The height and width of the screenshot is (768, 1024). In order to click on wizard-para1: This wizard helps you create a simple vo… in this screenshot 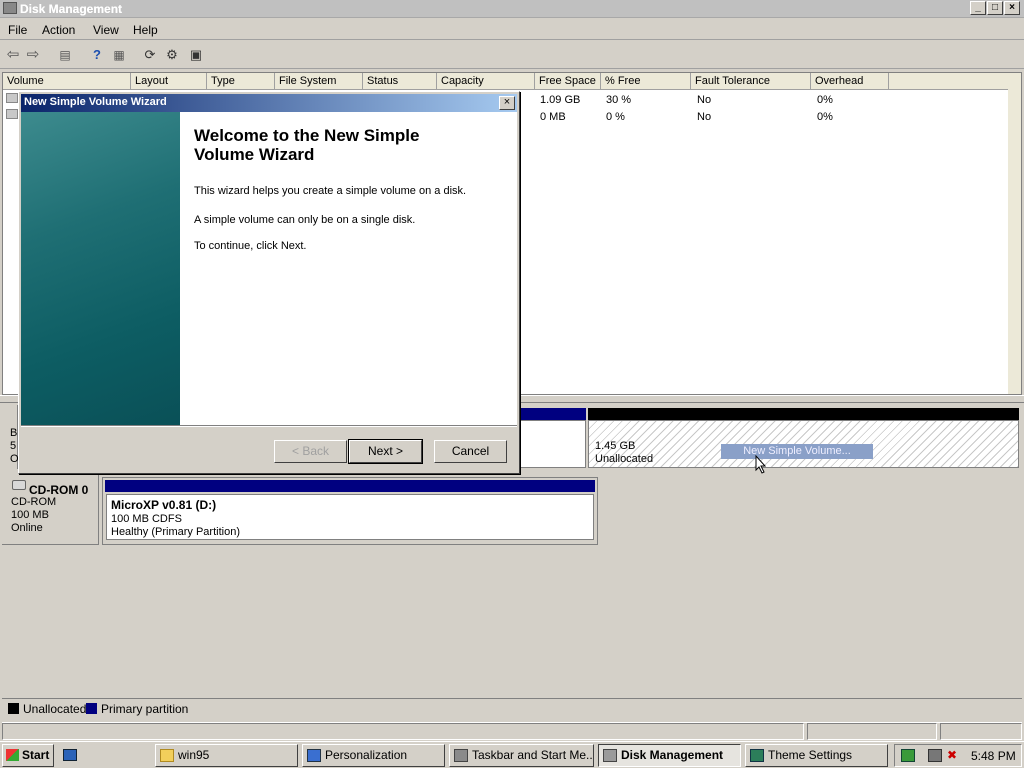, I will do `click(330, 191)`.